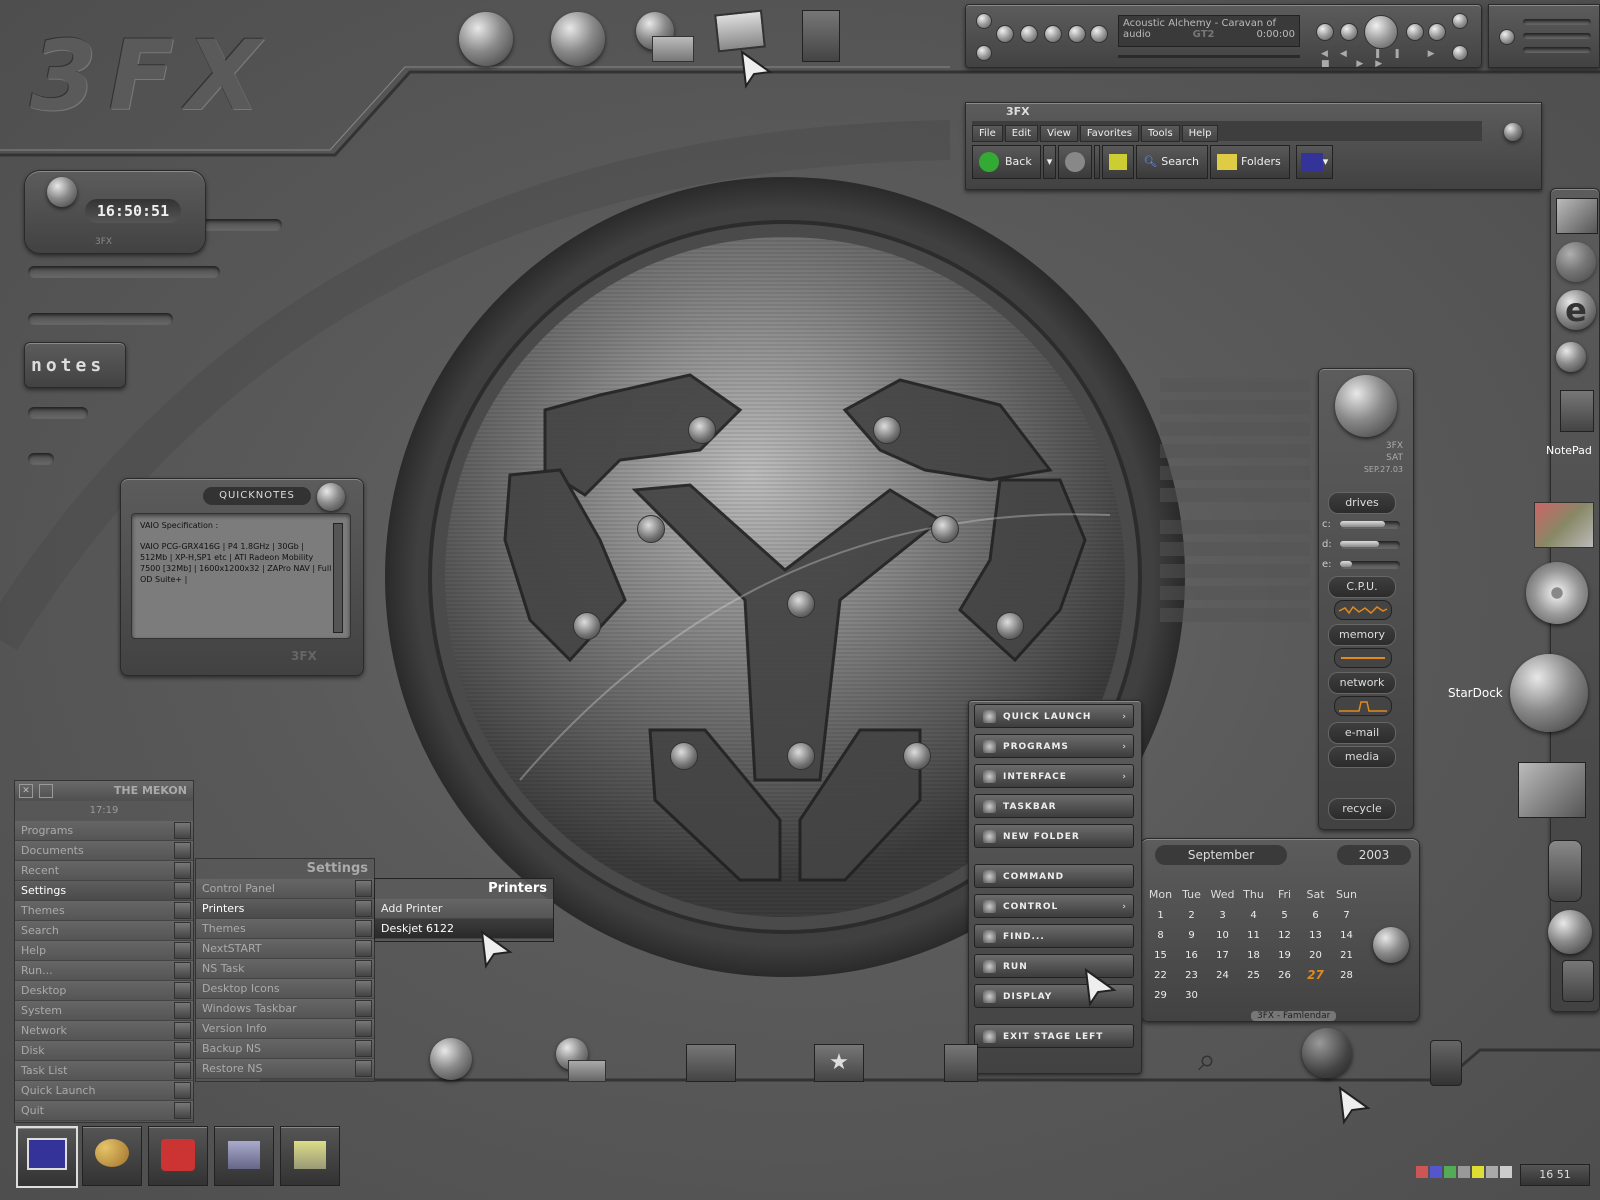 The width and height of the screenshot is (1600, 1200). I want to click on calendar-day: 21, so click(1346, 955).